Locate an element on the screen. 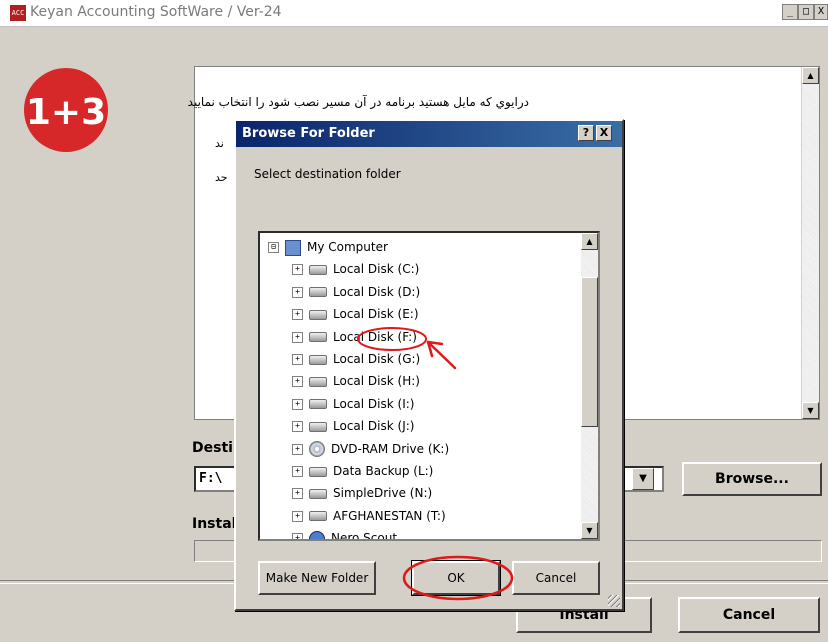 Image resolution: width=828 pixels, height=642 pixels. dialog-title-bar: Browse For Folder ? X is located at coordinates (429, 134).